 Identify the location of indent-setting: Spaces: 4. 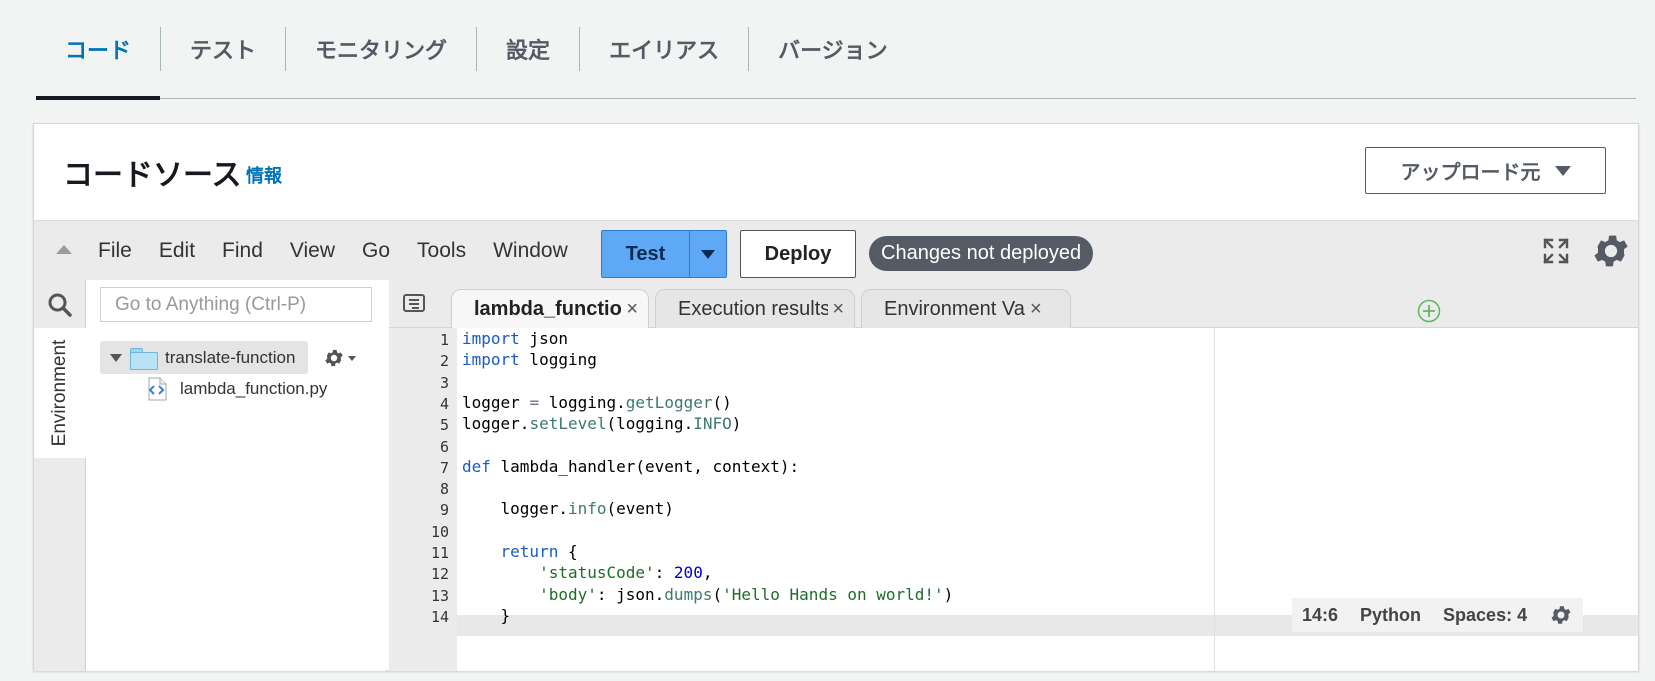
(1485, 615).